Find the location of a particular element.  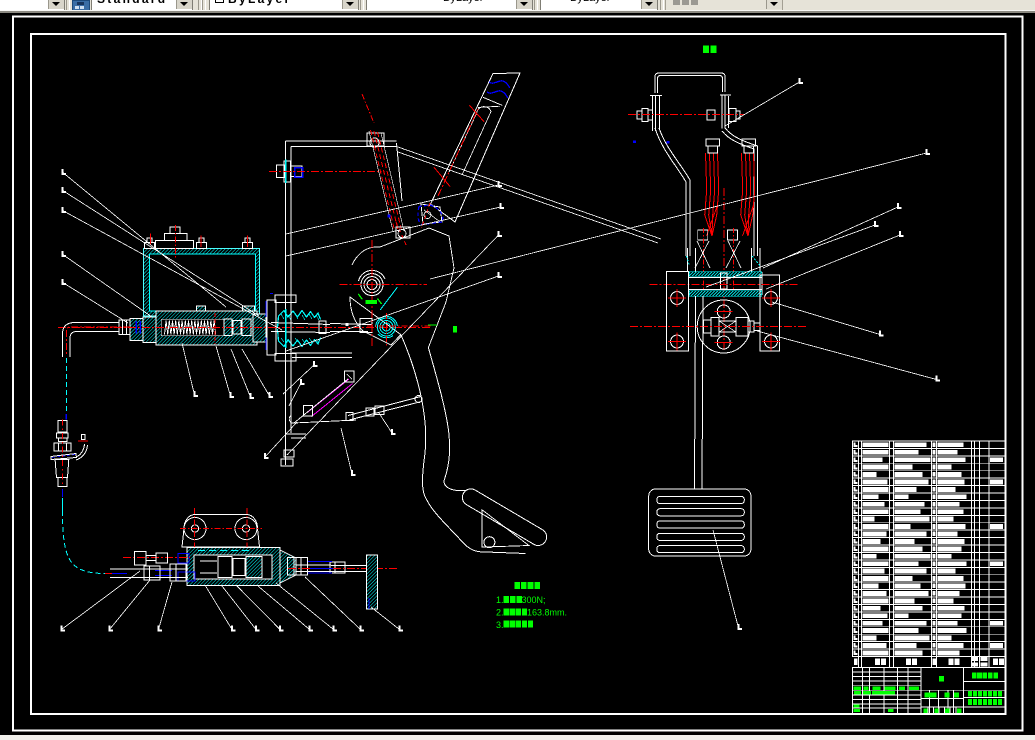

svg-text: 3. is located at coordinates (500, 625).